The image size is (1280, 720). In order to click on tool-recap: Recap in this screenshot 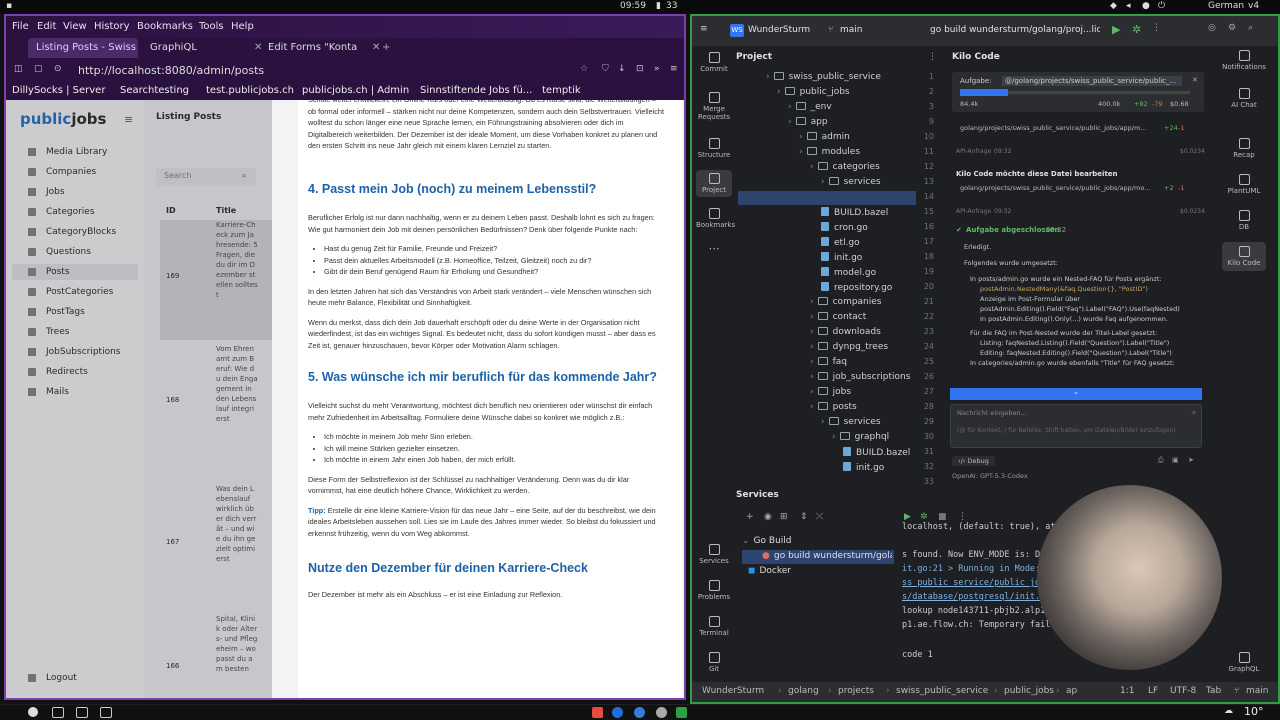, I will do `click(1244, 148)`.